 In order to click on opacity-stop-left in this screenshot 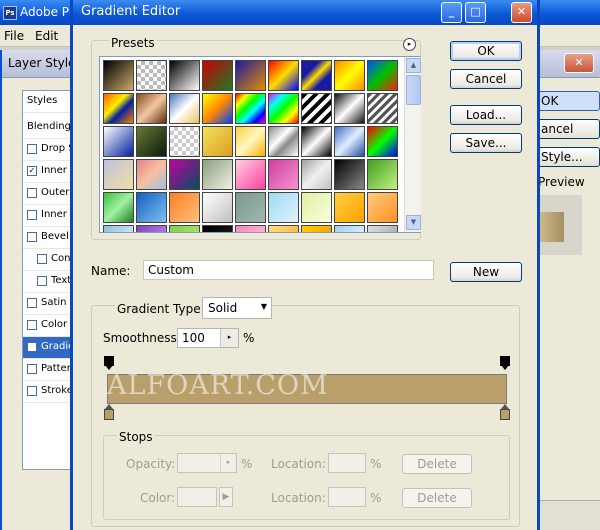, I will do `click(109, 363)`.